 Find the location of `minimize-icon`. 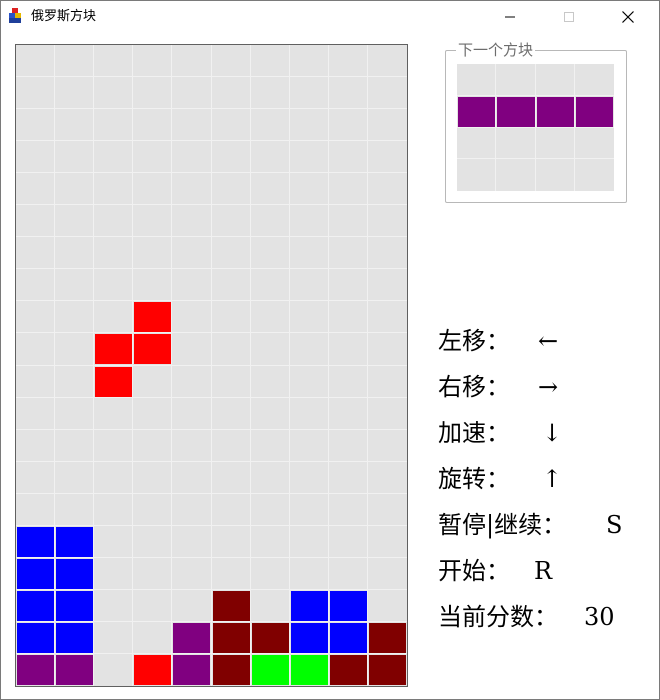

minimize-icon is located at coordinates (510, 16).